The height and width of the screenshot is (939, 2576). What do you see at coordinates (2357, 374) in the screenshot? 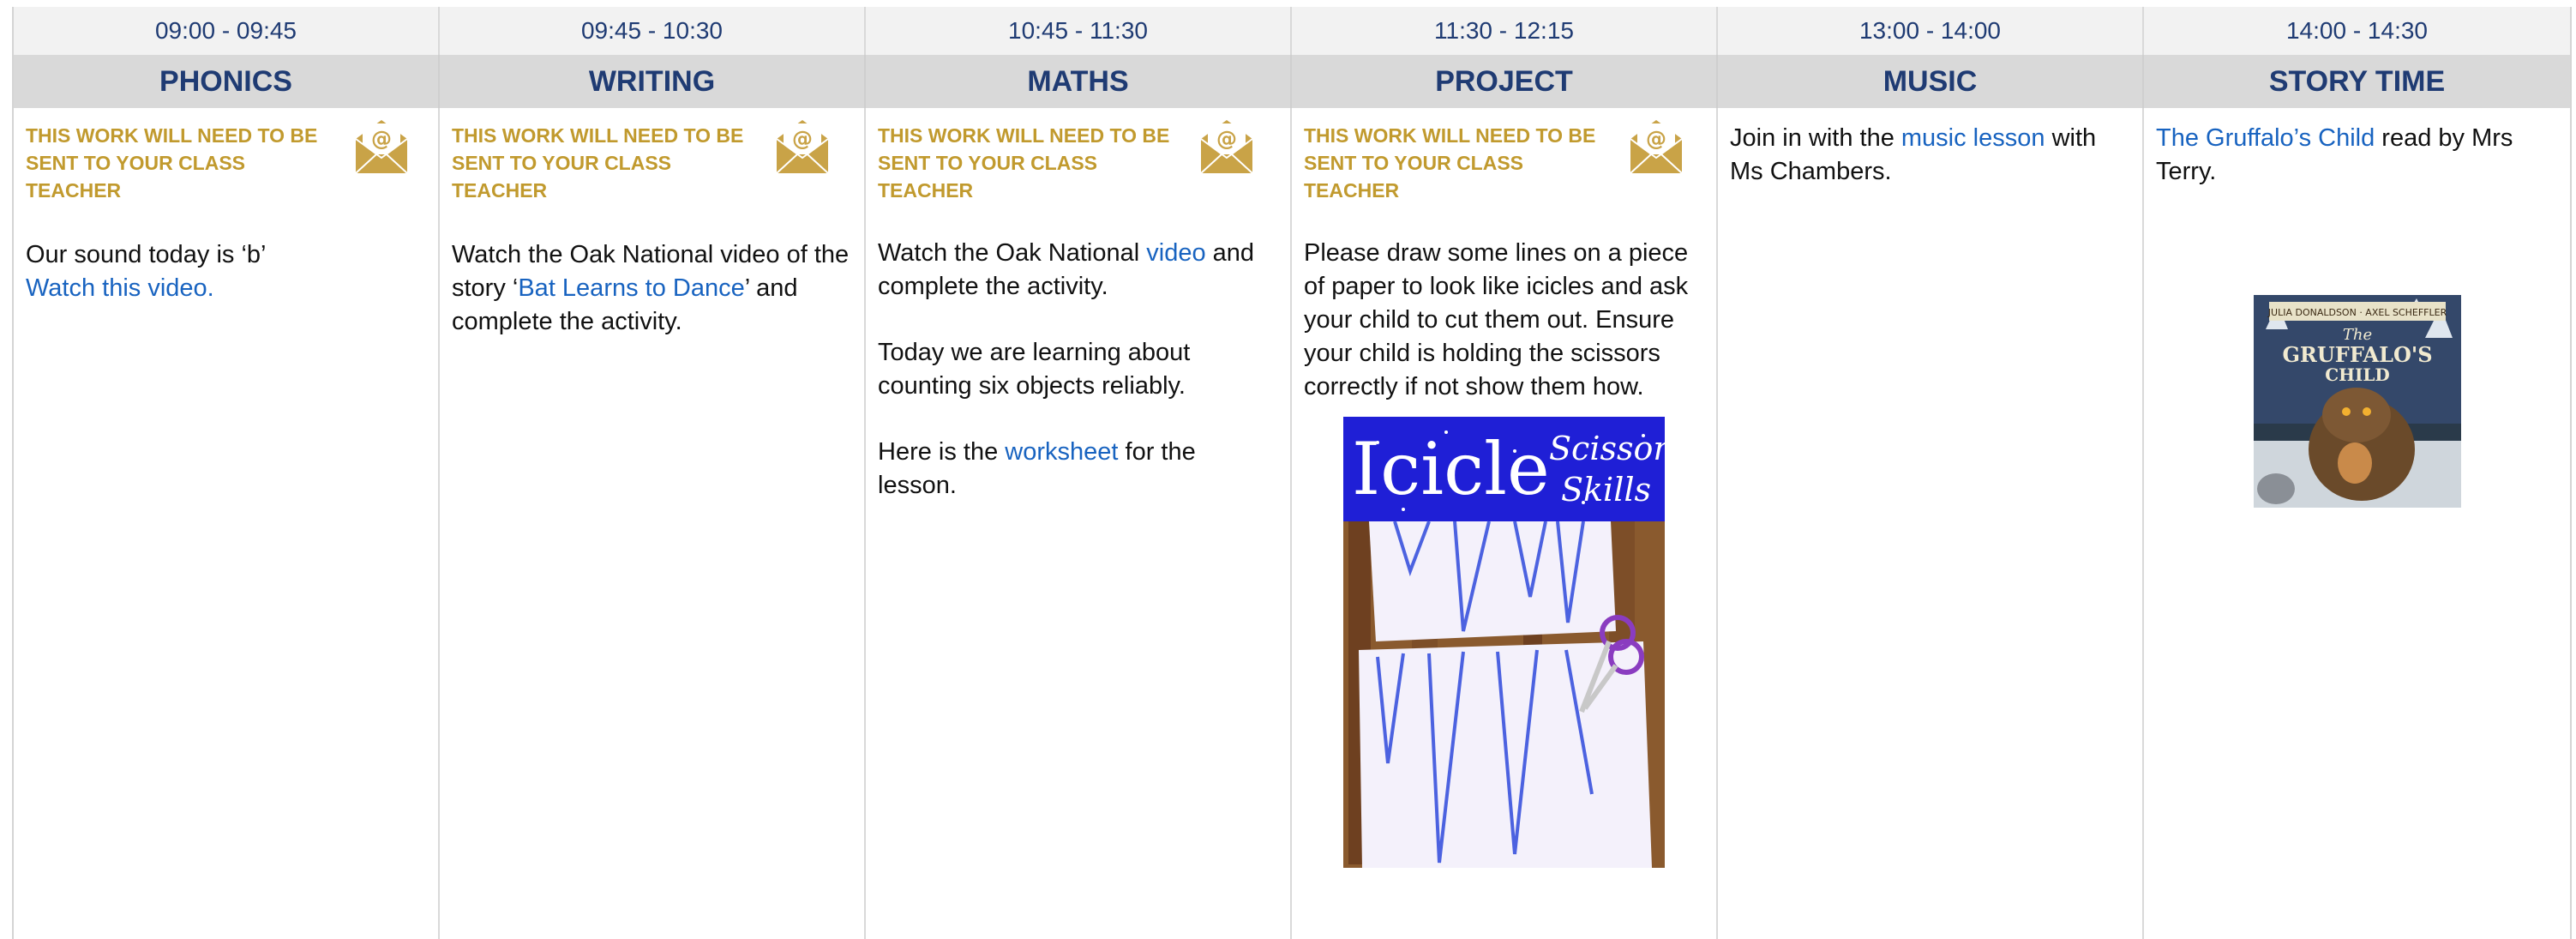
I see `book-title-3: CHILD` at bounding box center [2357, 374].